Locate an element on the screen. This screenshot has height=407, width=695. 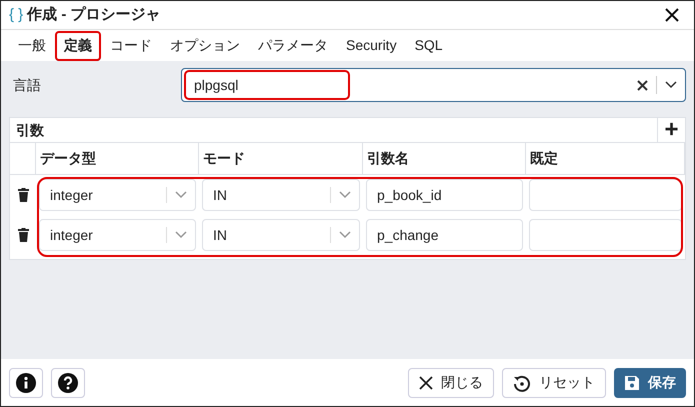
field-label: 言語 is located at coordinates (27, 85).